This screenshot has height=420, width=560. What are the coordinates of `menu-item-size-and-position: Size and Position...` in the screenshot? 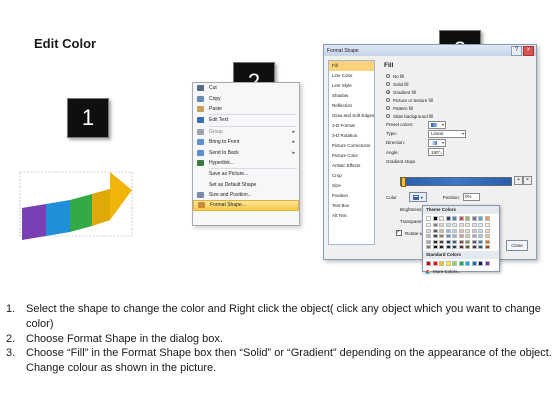 It's located at (246, 195).